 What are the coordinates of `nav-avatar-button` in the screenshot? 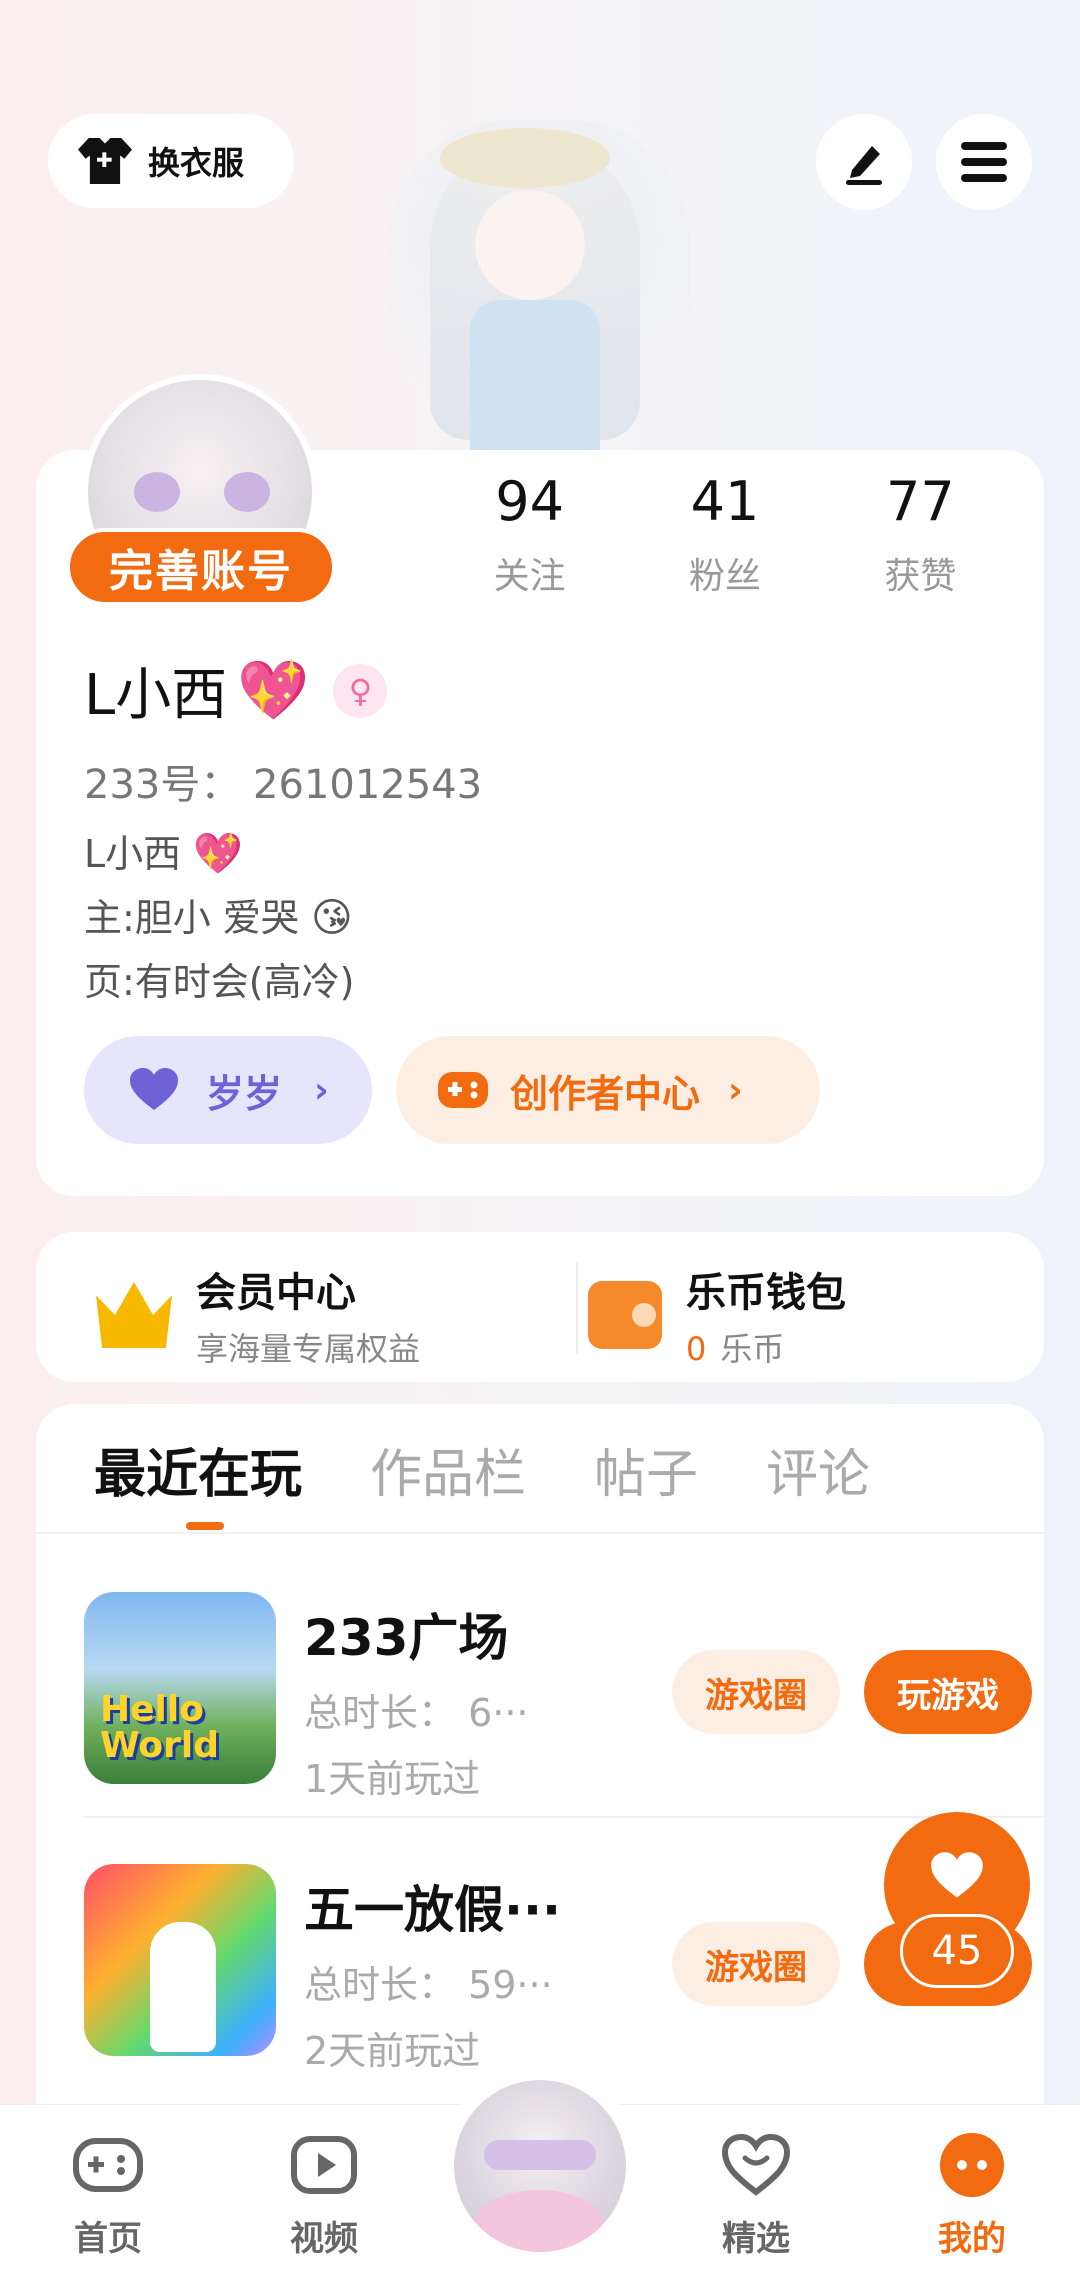 It's located at (540, 2166).